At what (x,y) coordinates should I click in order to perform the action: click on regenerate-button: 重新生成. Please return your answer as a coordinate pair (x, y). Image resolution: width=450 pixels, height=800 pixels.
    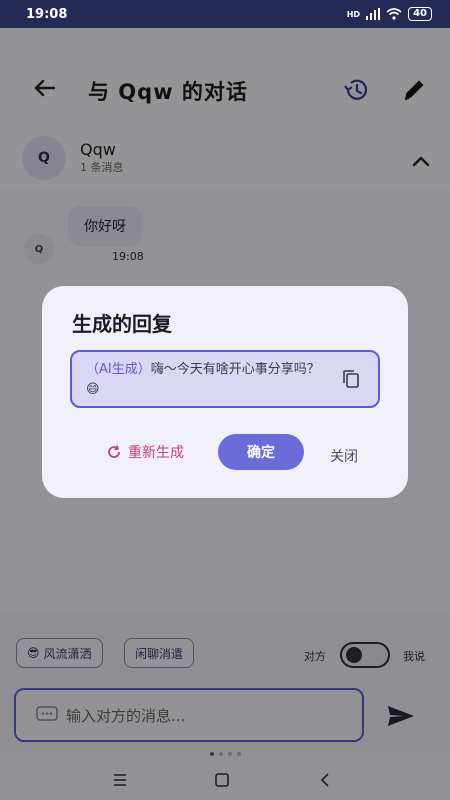
    Looking at the image, I should click on (145, 452).